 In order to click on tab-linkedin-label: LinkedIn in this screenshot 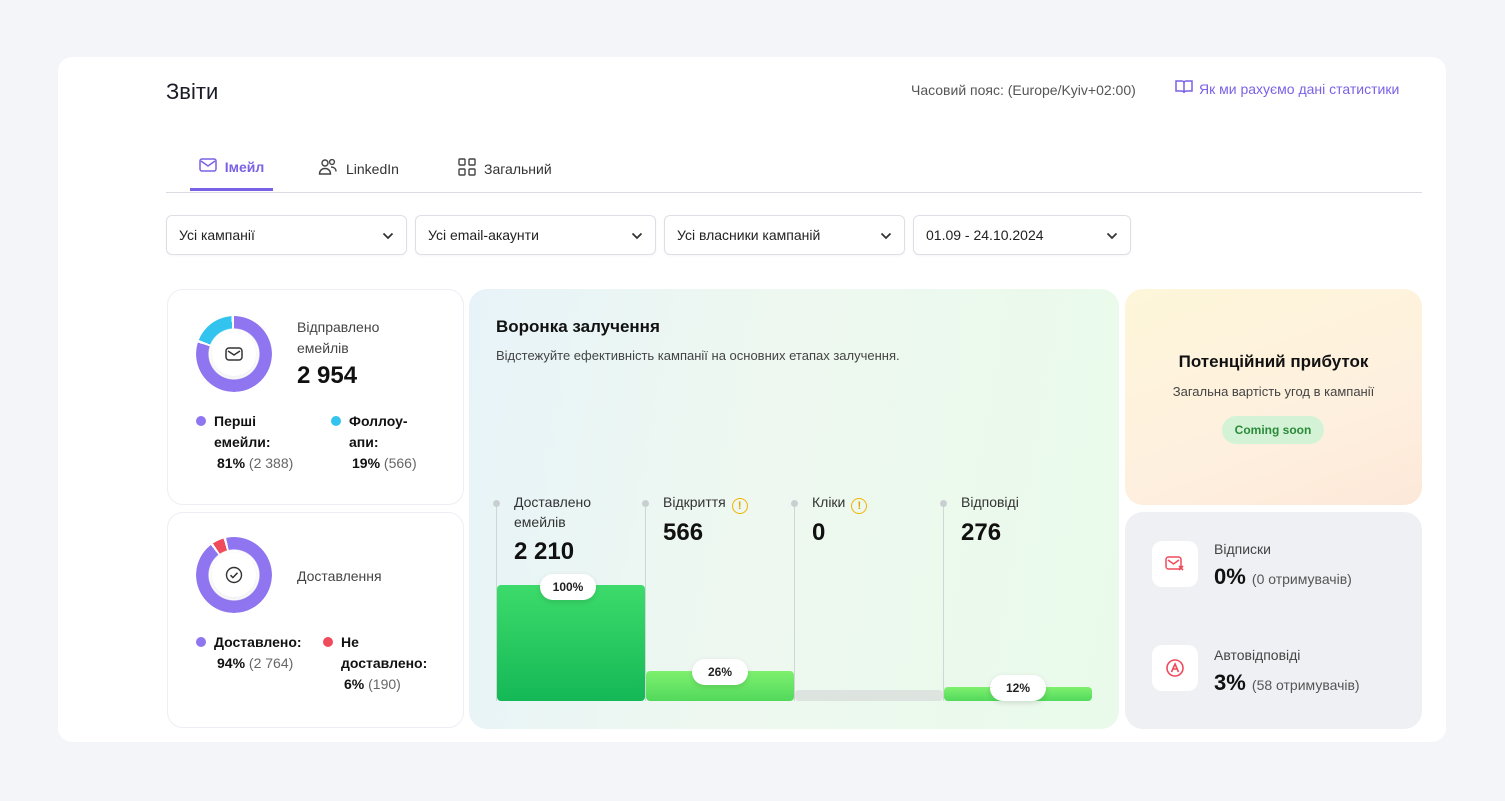, I will do `click(372, 168)`.